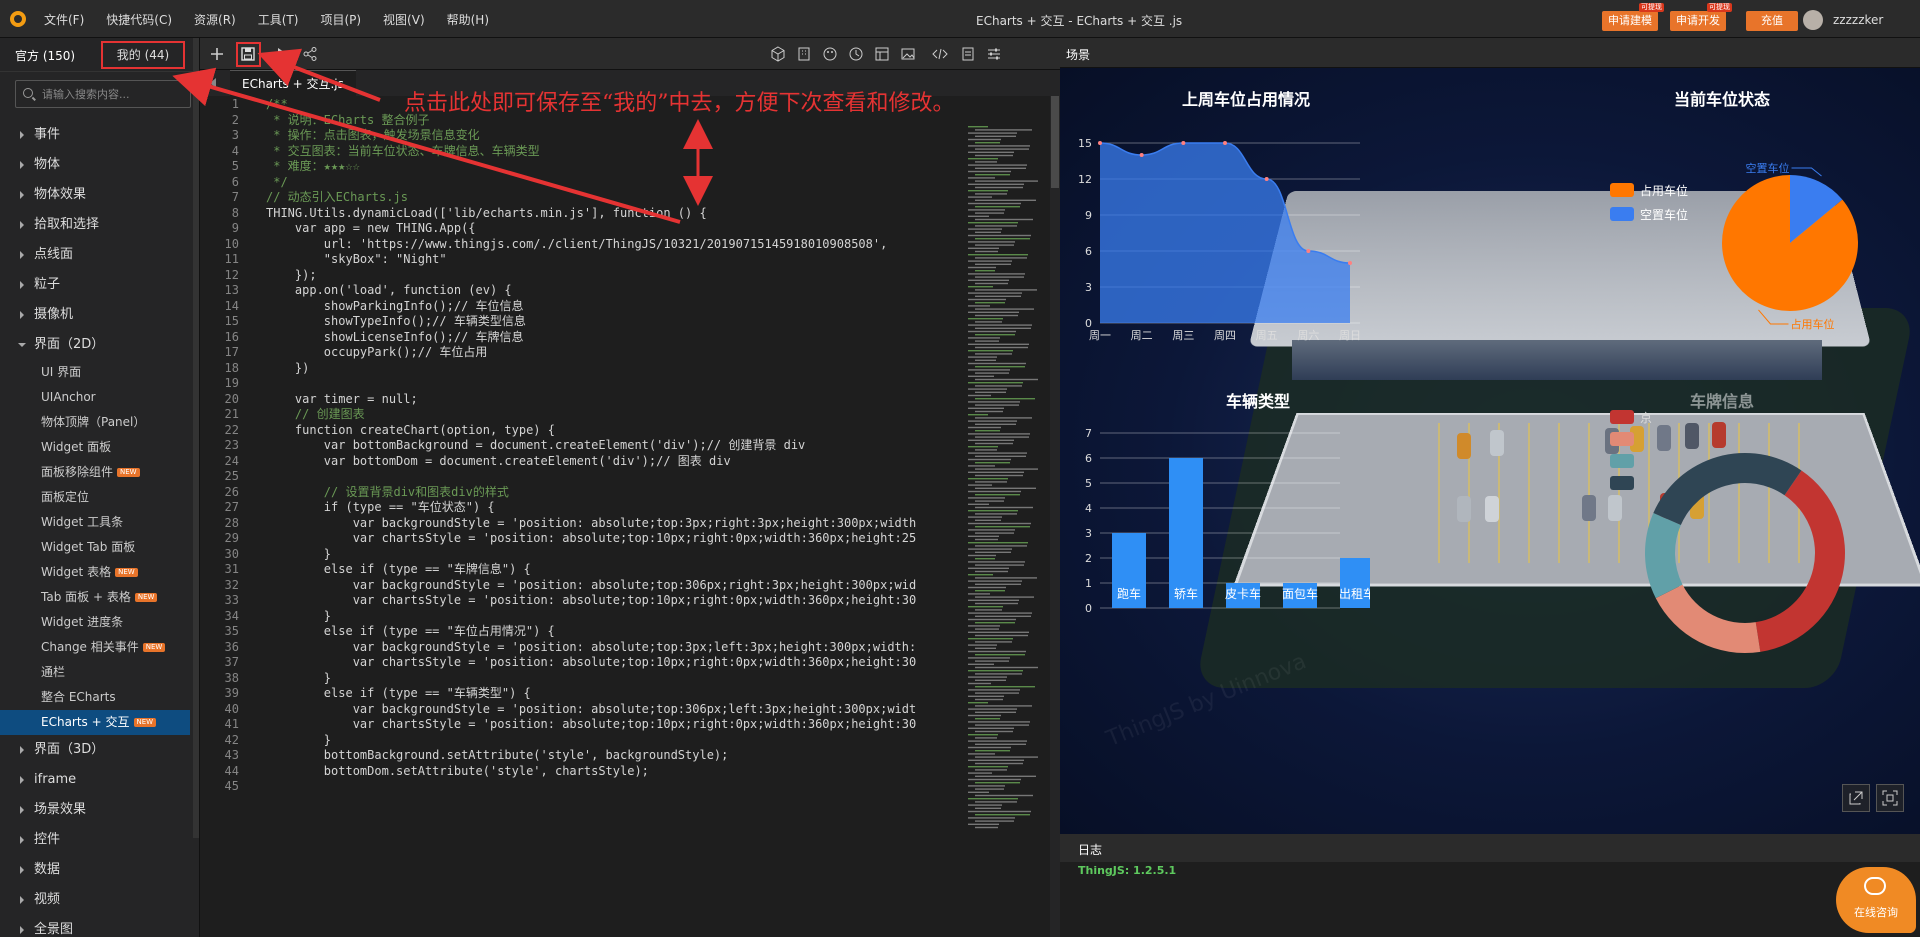  Describe the element at coordinates (248, 54) in the screenshot. I see `save-icon` at that location.